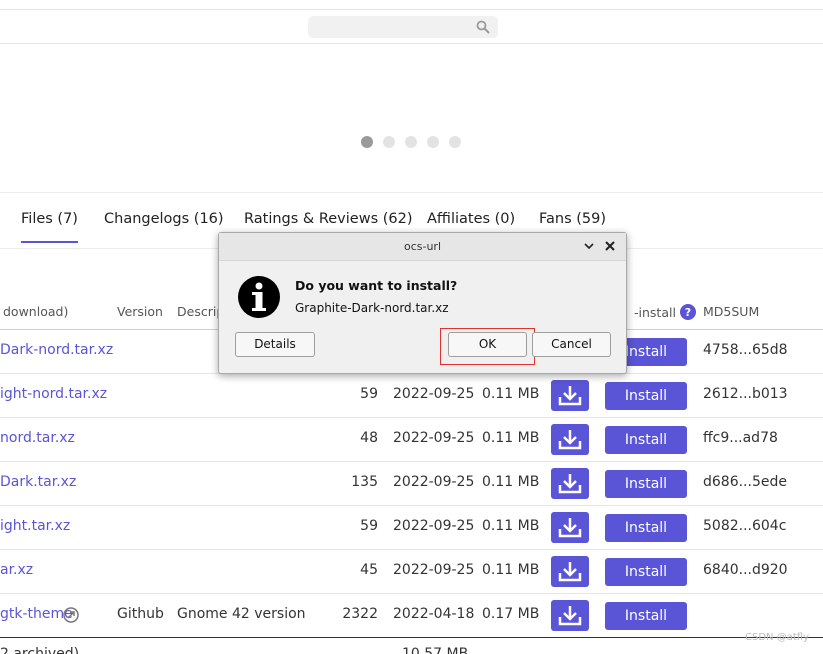 This screenshot has height=654, width=823. What do you see at coordinates (745, 526) in the screenshot?
I see `md5-cell: 5082...604c` at bounding box center [745, 526].